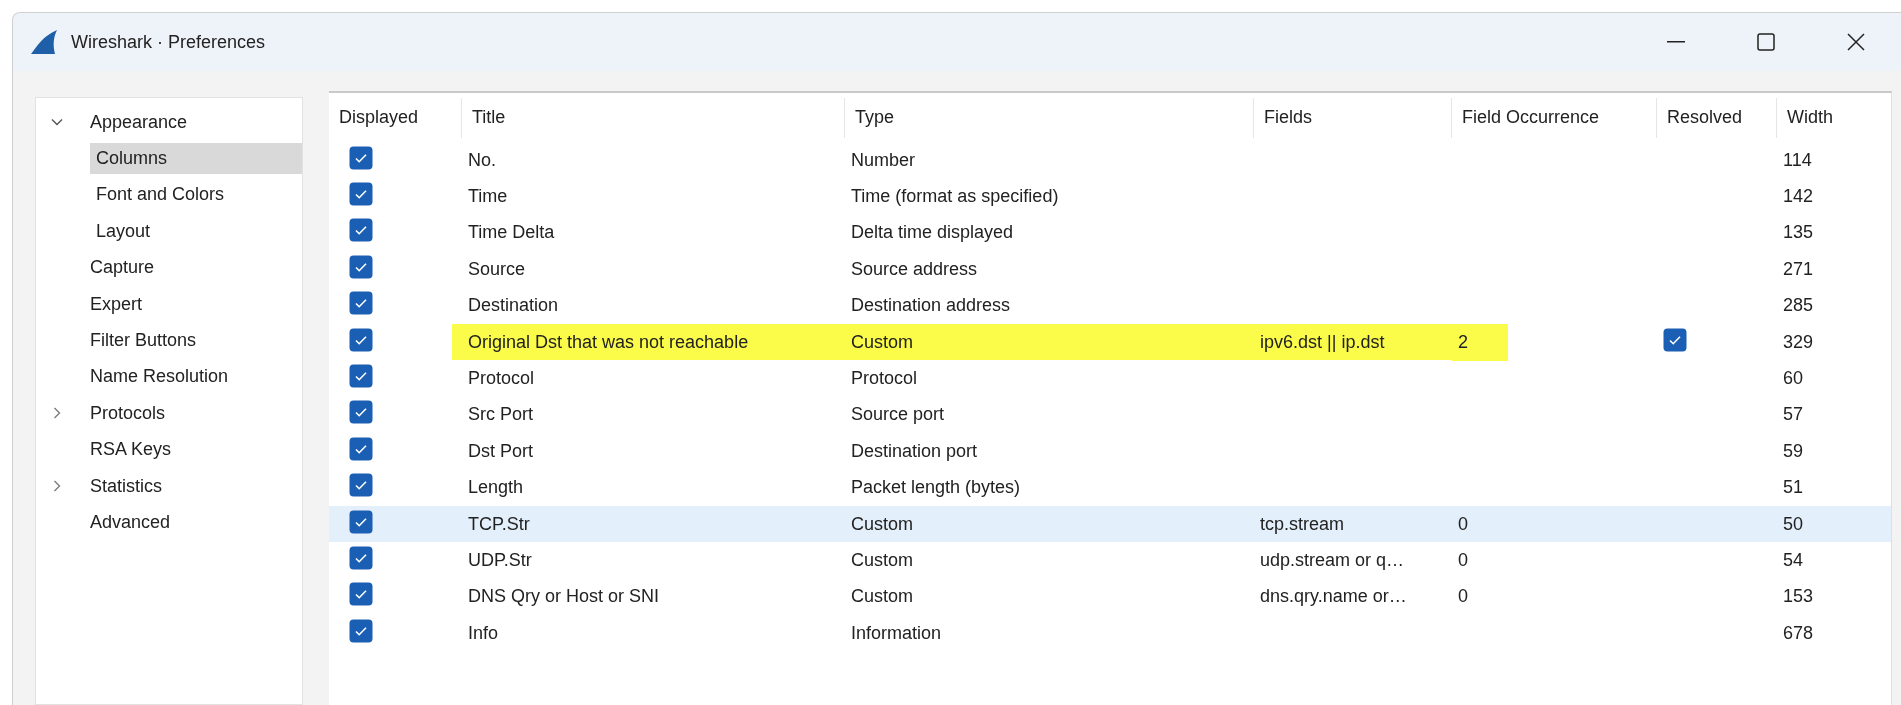 The width and height of the screenshot is (1901, 705). I want to click on table-cell-text: Info, so click(483, 633).